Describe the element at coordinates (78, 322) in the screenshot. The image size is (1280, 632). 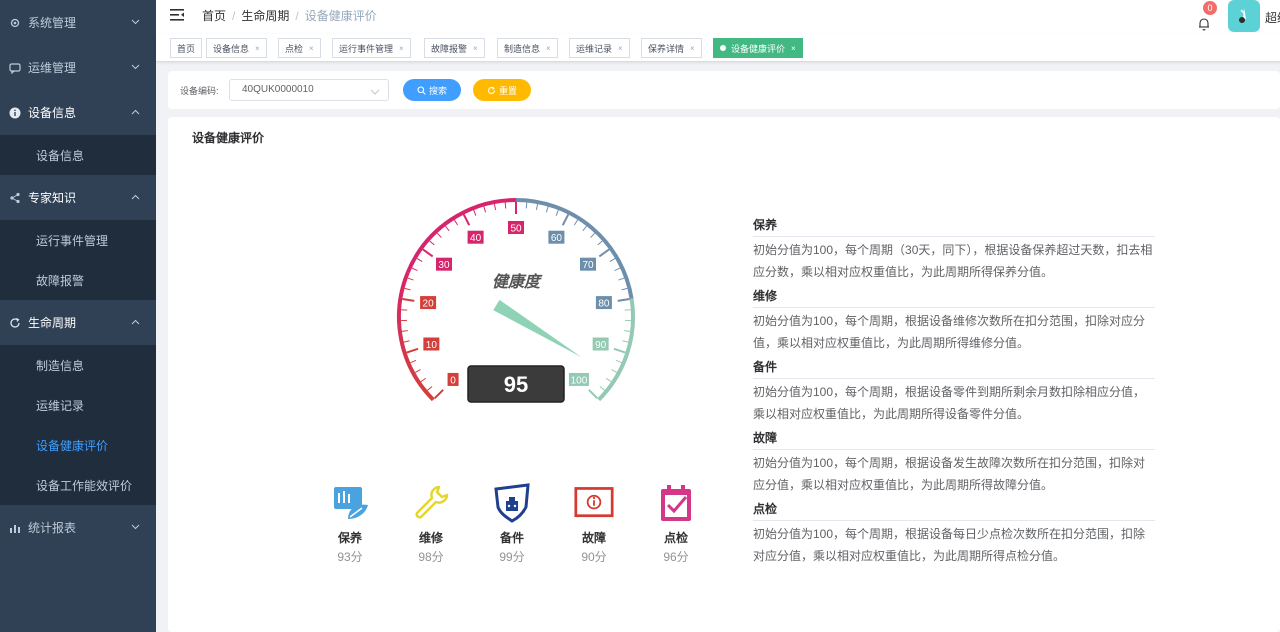
I see `sidebar-item-lifecycle: 生命周期` at that location.